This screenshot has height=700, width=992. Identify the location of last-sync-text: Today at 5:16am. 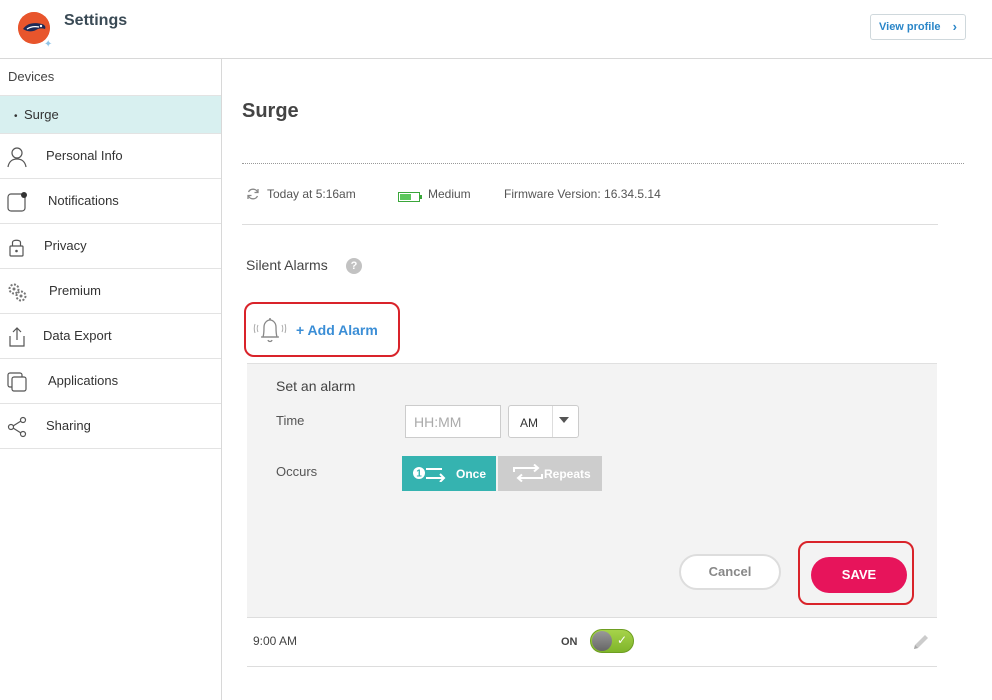
(311, 194).